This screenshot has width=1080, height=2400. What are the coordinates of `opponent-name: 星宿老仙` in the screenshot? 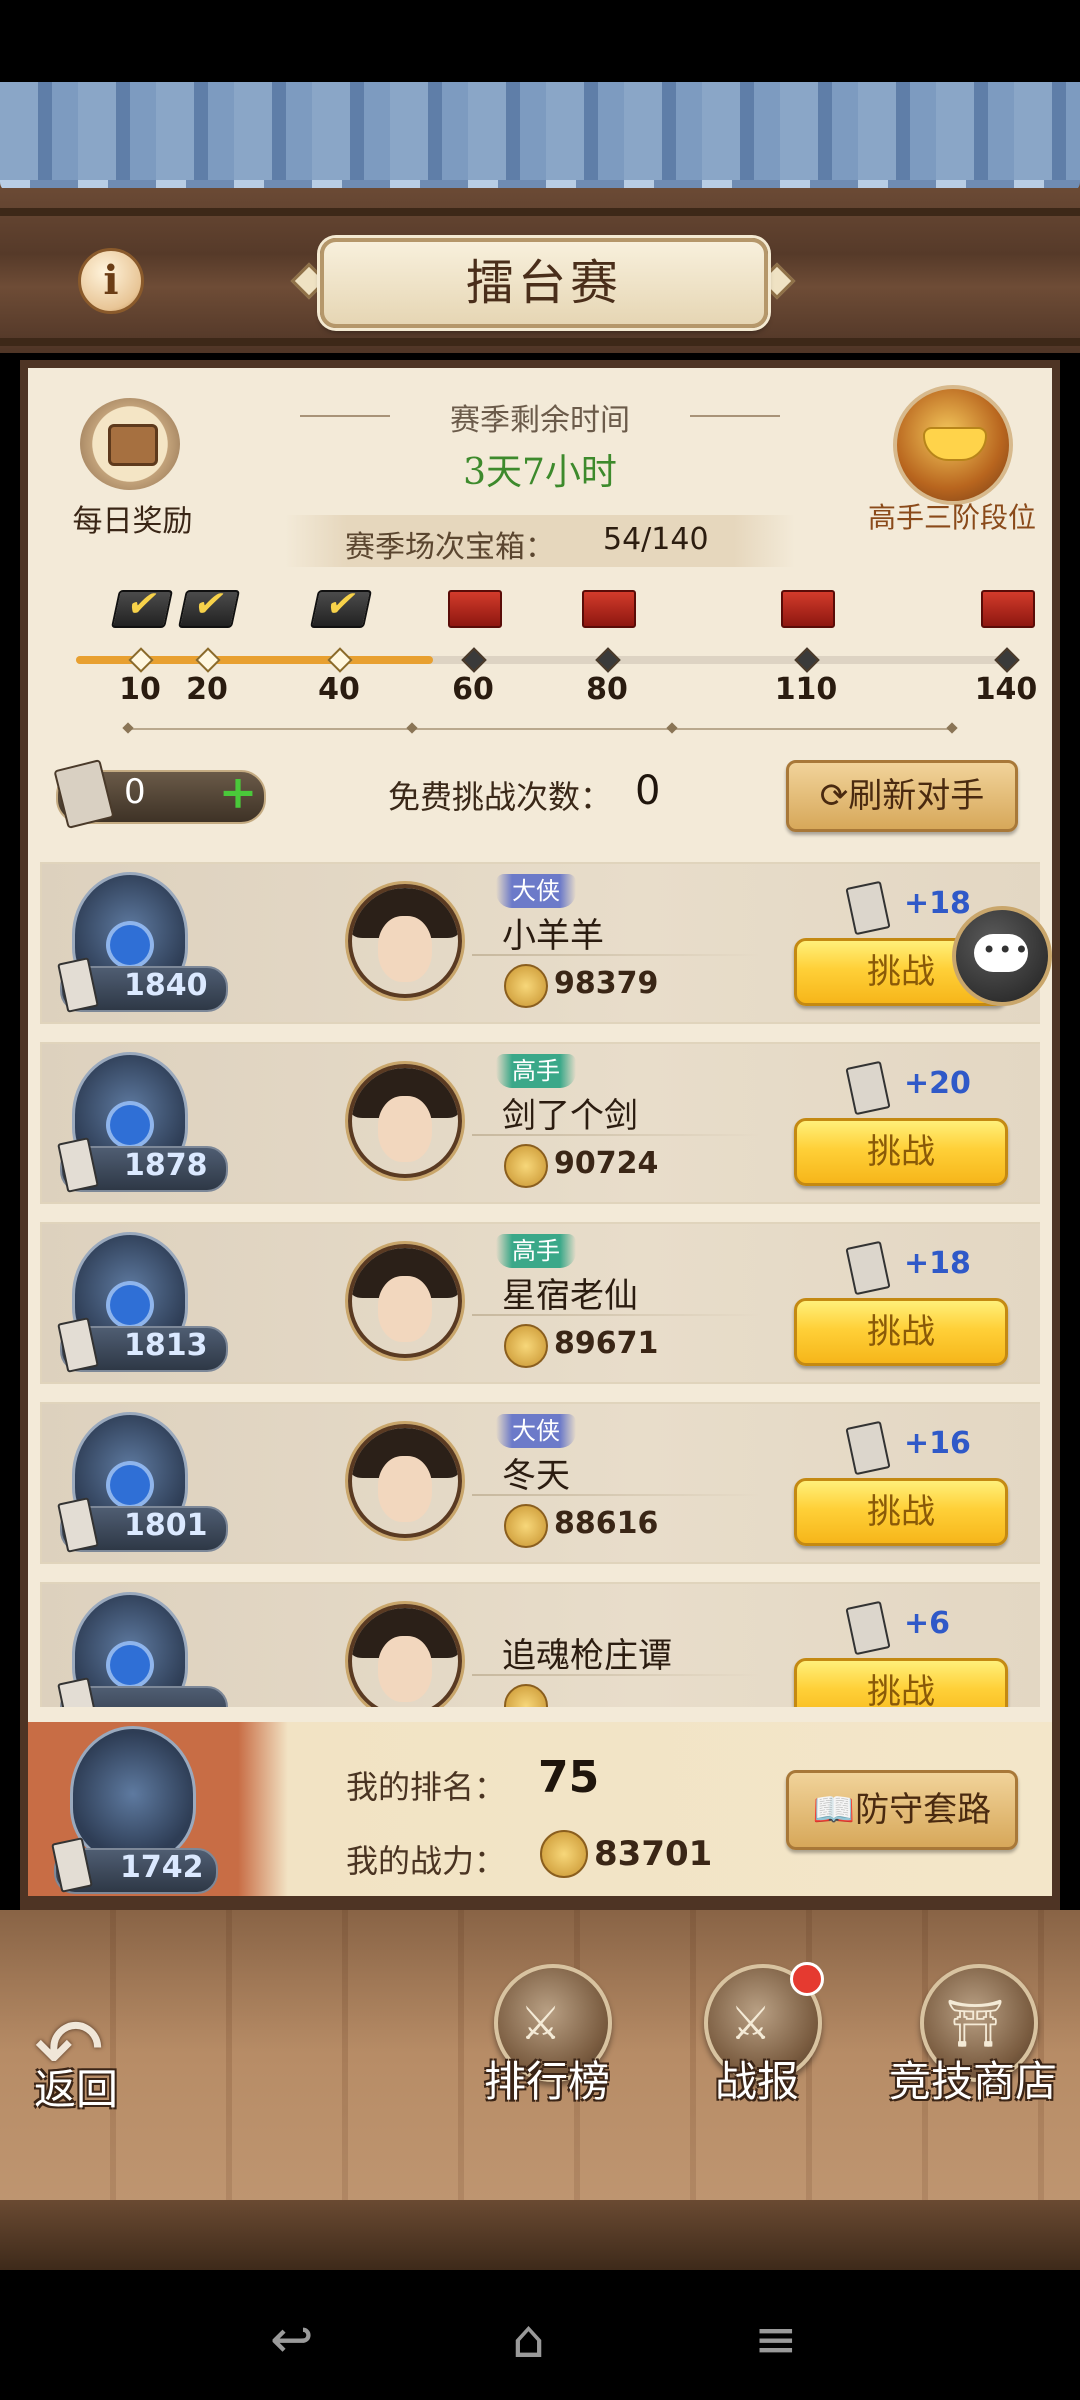 It's located at (570, 1296).